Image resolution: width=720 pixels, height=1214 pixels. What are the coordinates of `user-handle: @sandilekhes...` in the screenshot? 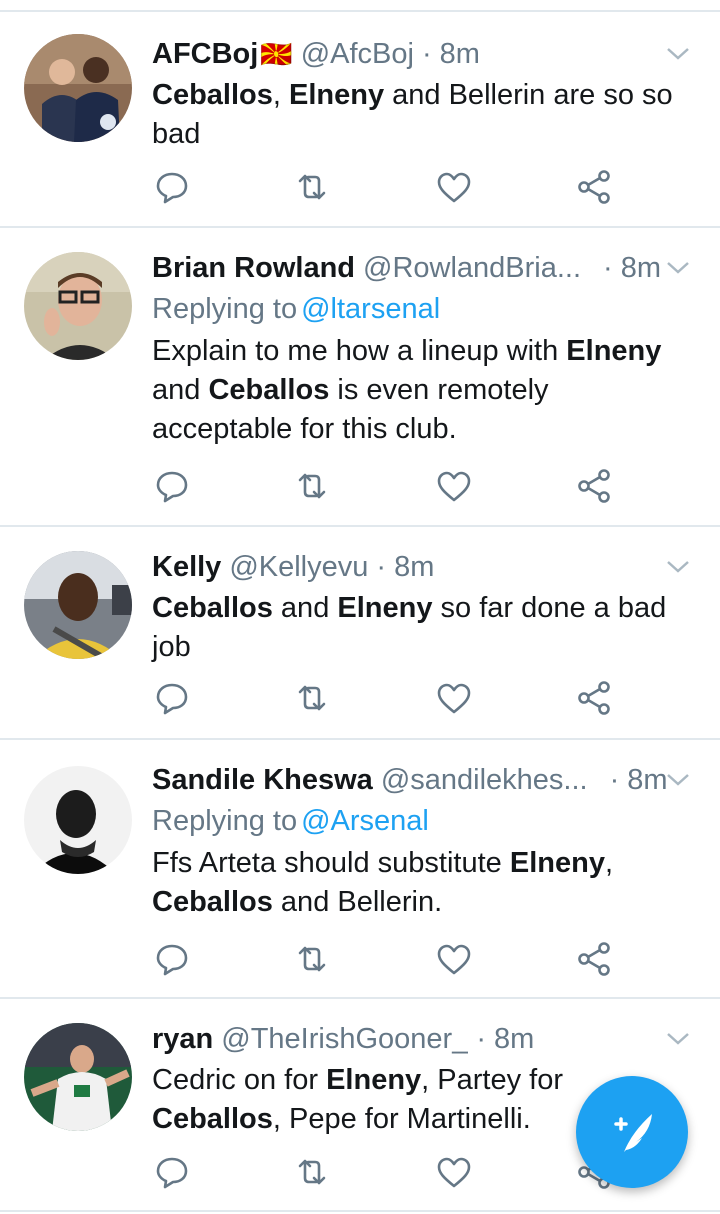 It's located at (484, 780).